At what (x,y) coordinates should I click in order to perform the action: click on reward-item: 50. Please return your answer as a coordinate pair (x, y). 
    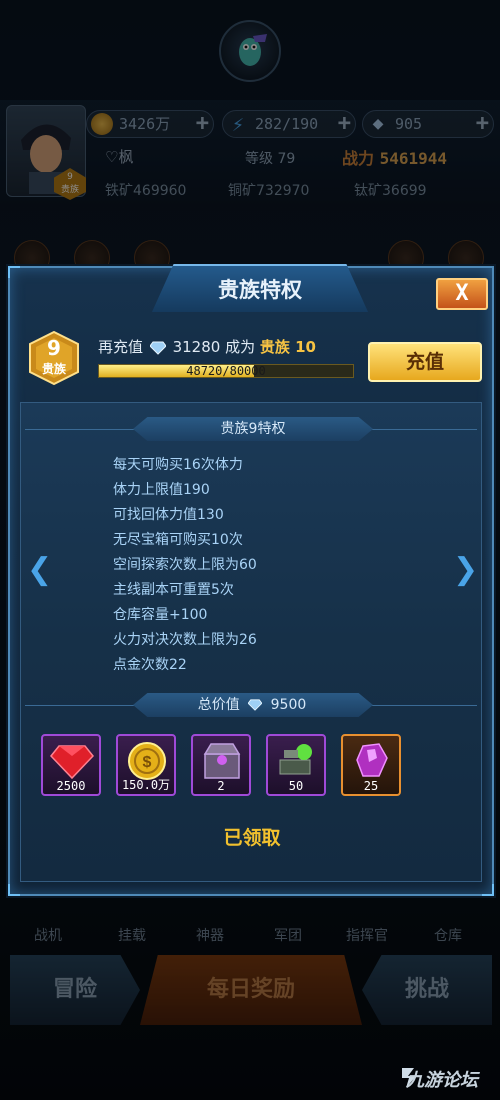
    Looking at the image, I should click on (296, 765).